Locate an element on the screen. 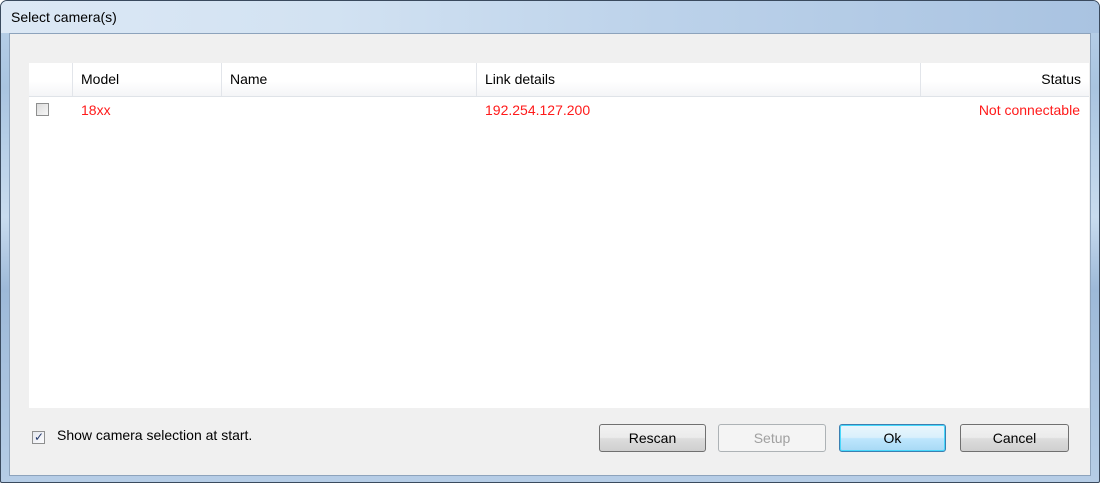  column-header-status: Status is located at coordinates (1005, 79).